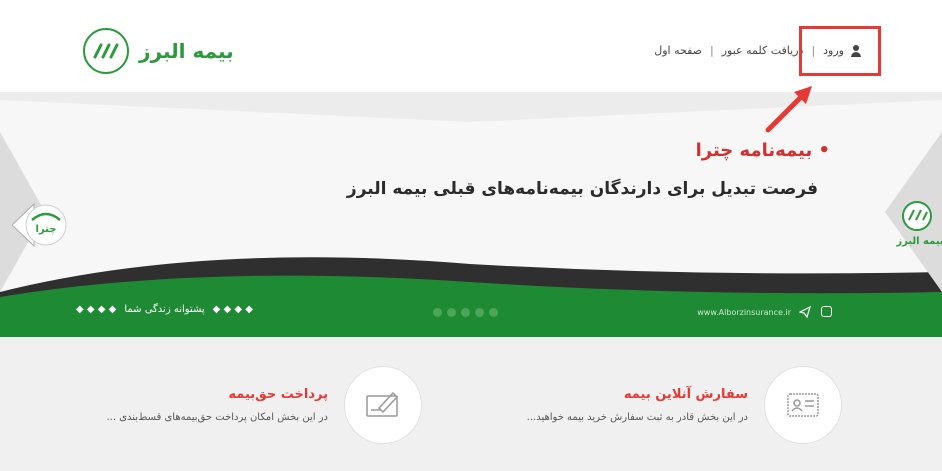  What do you see at coordinates (918, 224) in the screenshot?
I see `alborz-logo-icon: بیمه البرز` at bounding box center [918, 224].